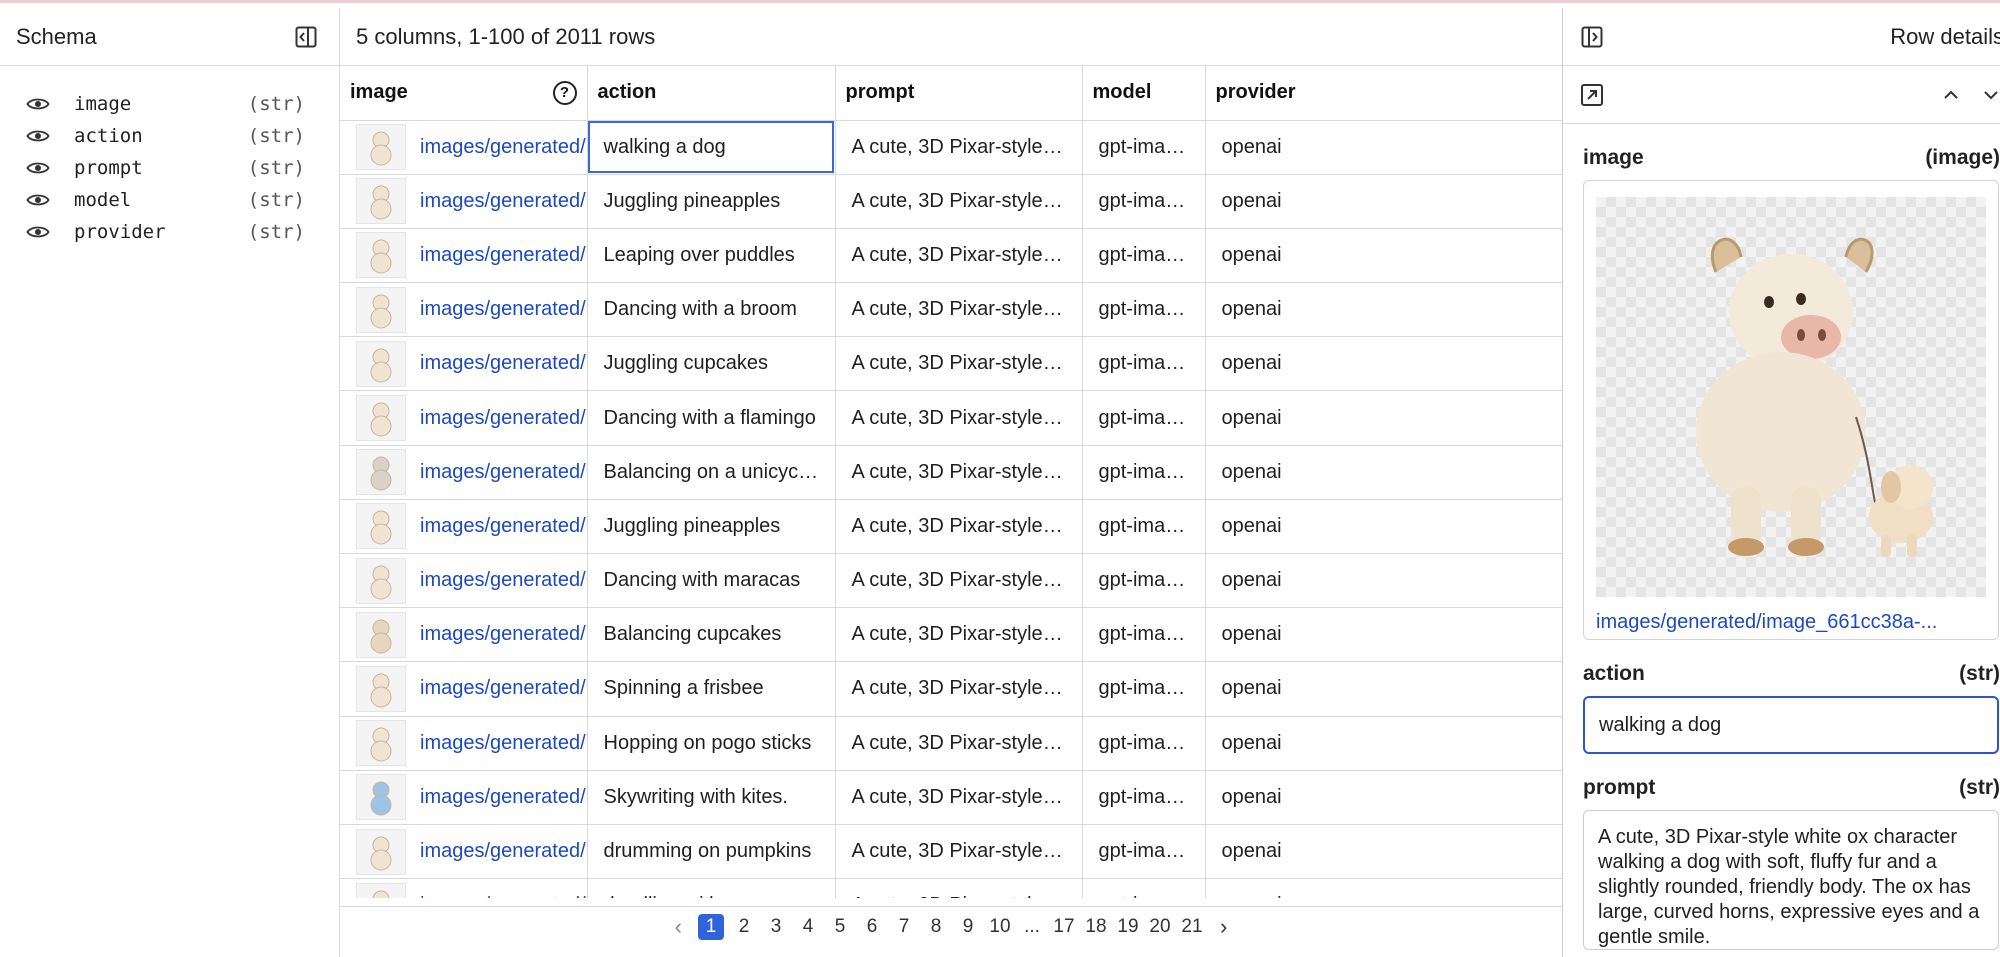 The image size is (2000, 957). What do you see at coordinates (711, 364) in the screenshot?
I see `cell-action: Juggling cupcakes` at bounding box center [711, 364].